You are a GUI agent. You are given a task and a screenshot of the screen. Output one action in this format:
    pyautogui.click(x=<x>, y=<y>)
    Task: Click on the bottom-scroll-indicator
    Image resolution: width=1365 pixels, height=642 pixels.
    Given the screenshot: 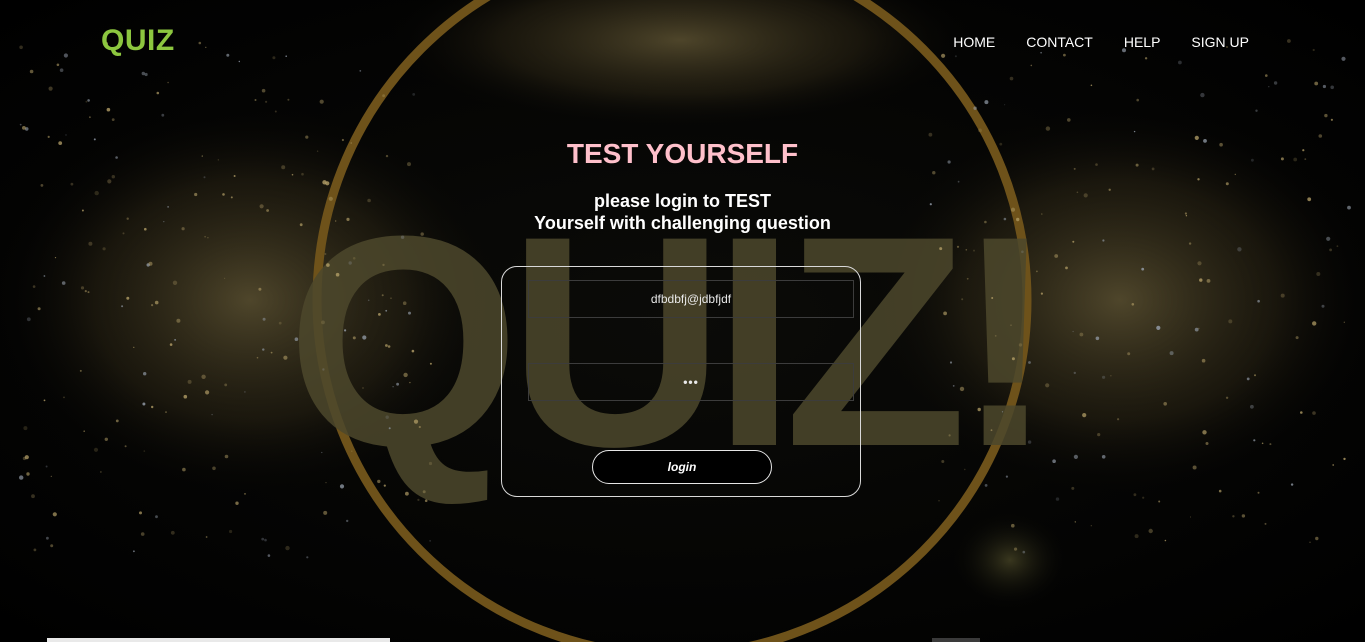 What is the action you would take?
    pyautogui.click(x=218, y=640)
    